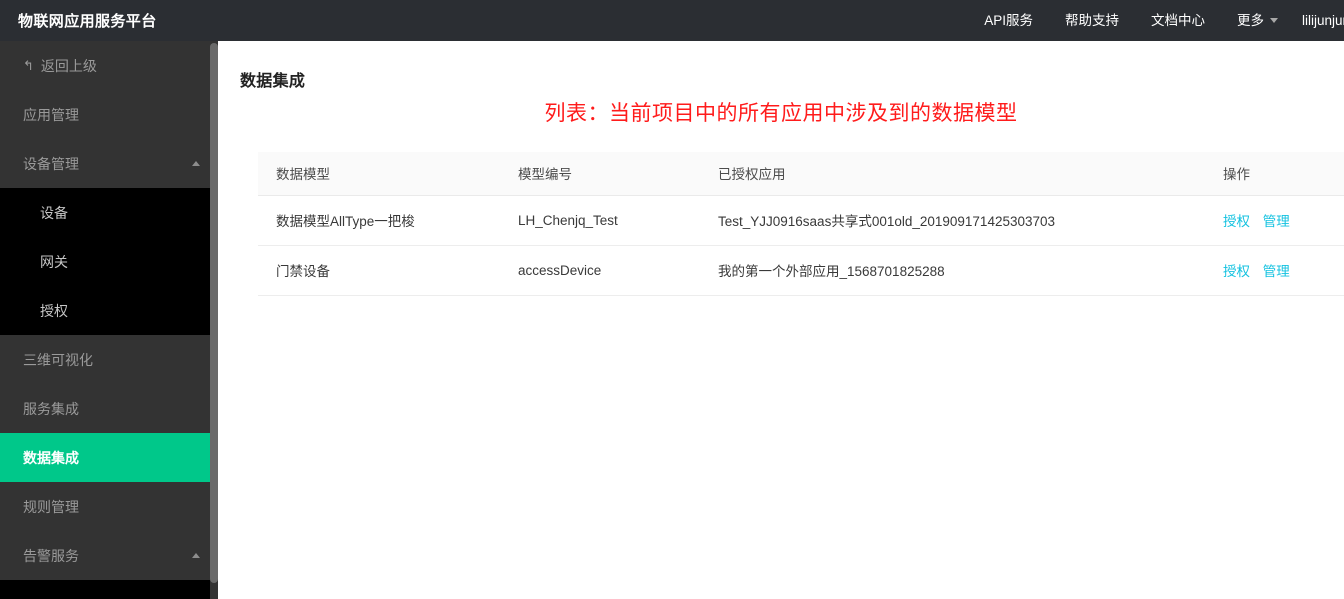 The image size is (1344, 599). What do you see at coordinates (54, 310) in the screenshot?
I see `sidebar-subitem-authorization-label: 授权` at bounding box center [54, 310].